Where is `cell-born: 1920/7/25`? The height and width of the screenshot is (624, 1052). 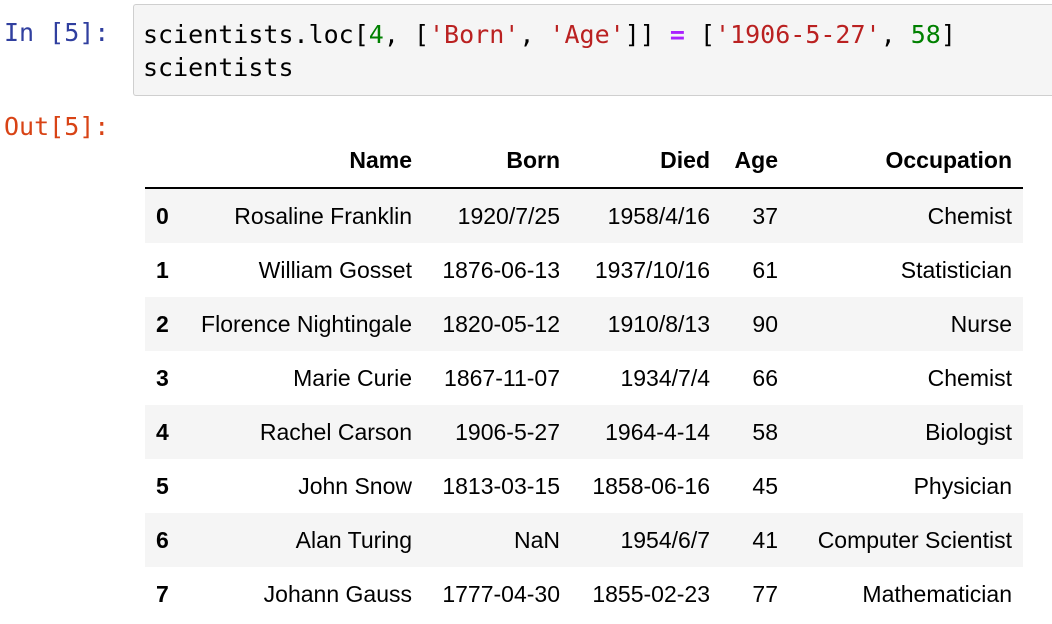 cell-born: 1920/7/25 is located at coordinates (508, 215).